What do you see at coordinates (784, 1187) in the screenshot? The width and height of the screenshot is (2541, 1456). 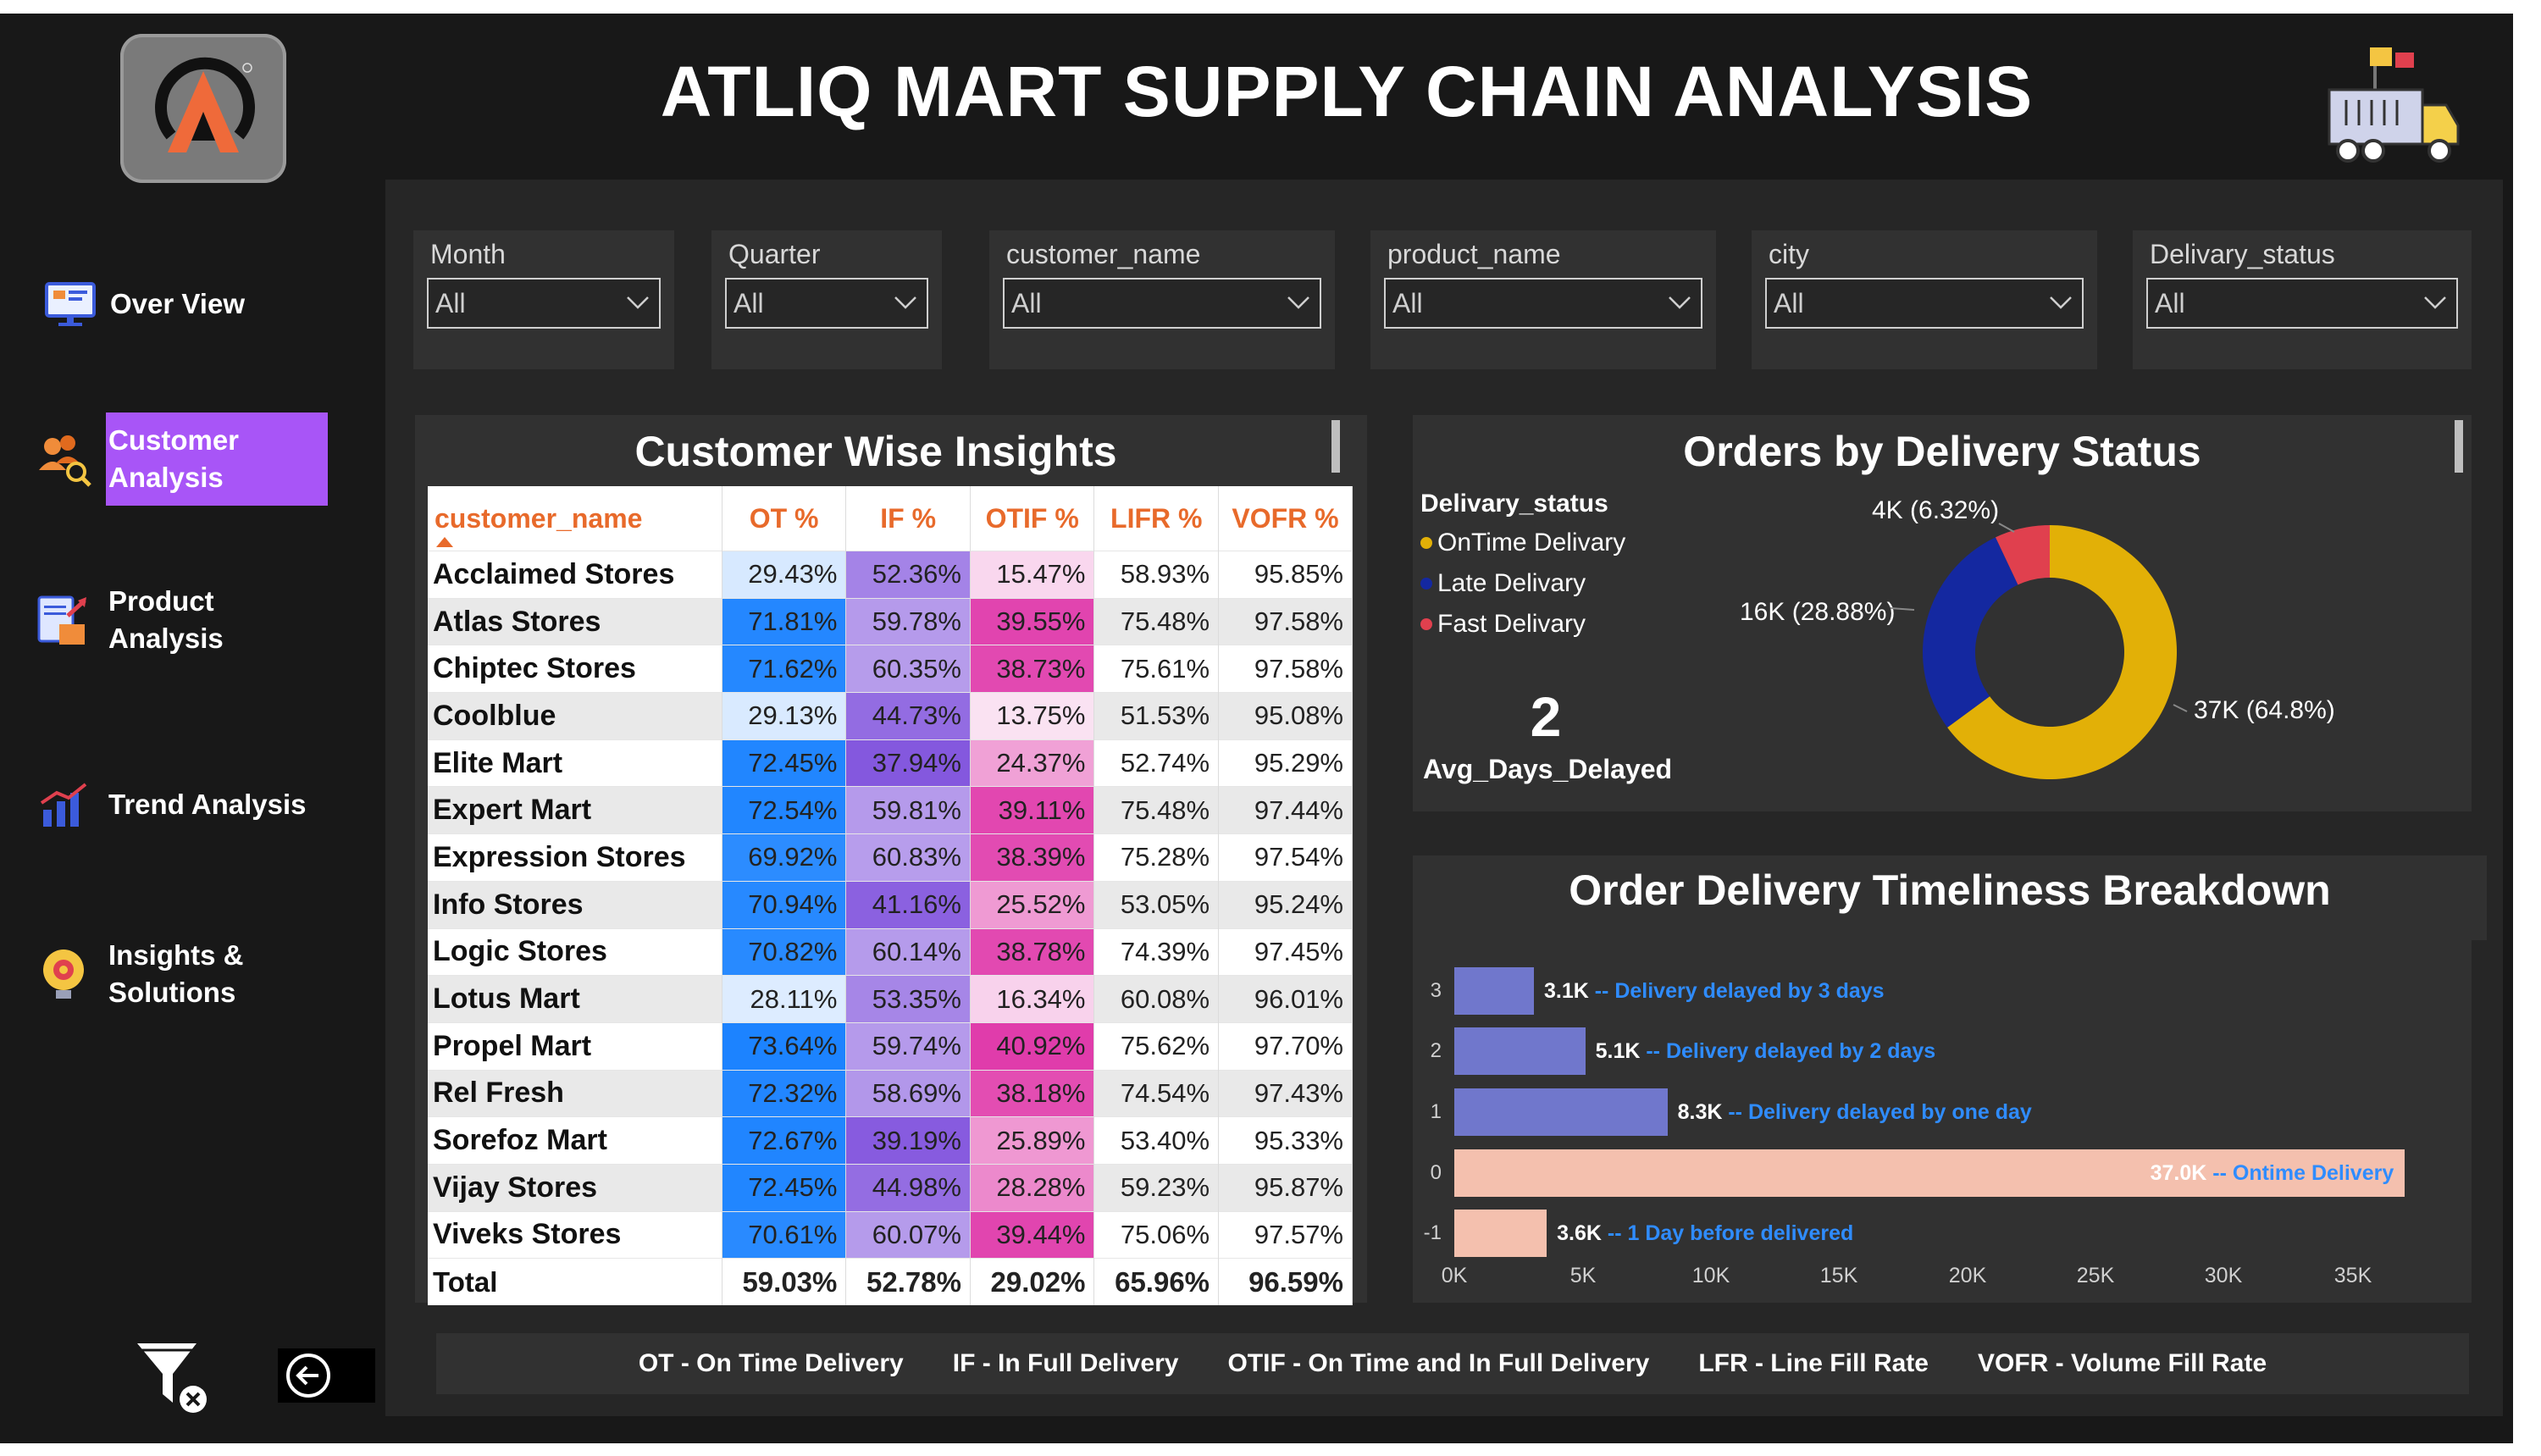 I see `ot-cell: 72.45%` at bounding box center [784, 1187].